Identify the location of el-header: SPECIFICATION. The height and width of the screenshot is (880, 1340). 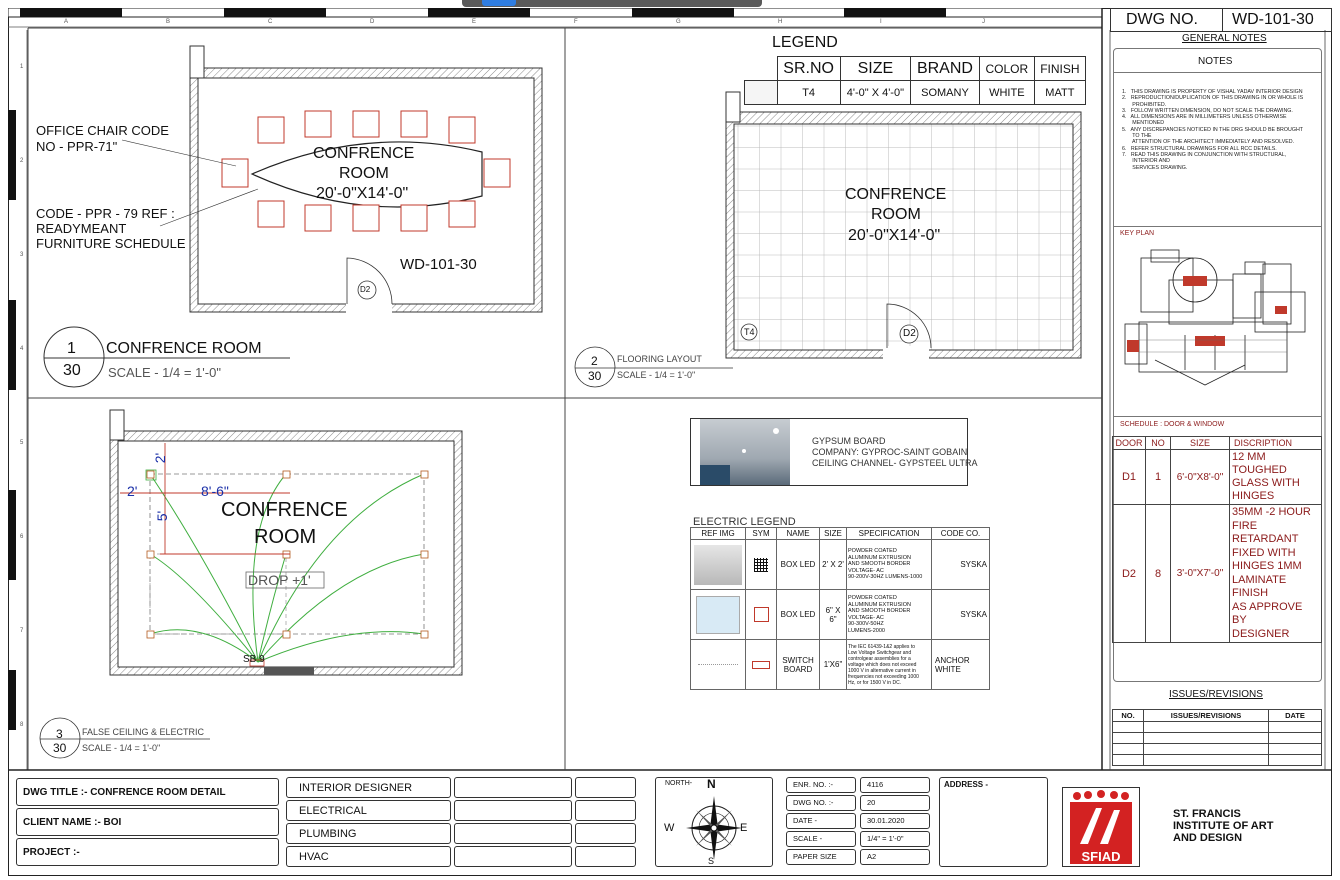
(889, 533).